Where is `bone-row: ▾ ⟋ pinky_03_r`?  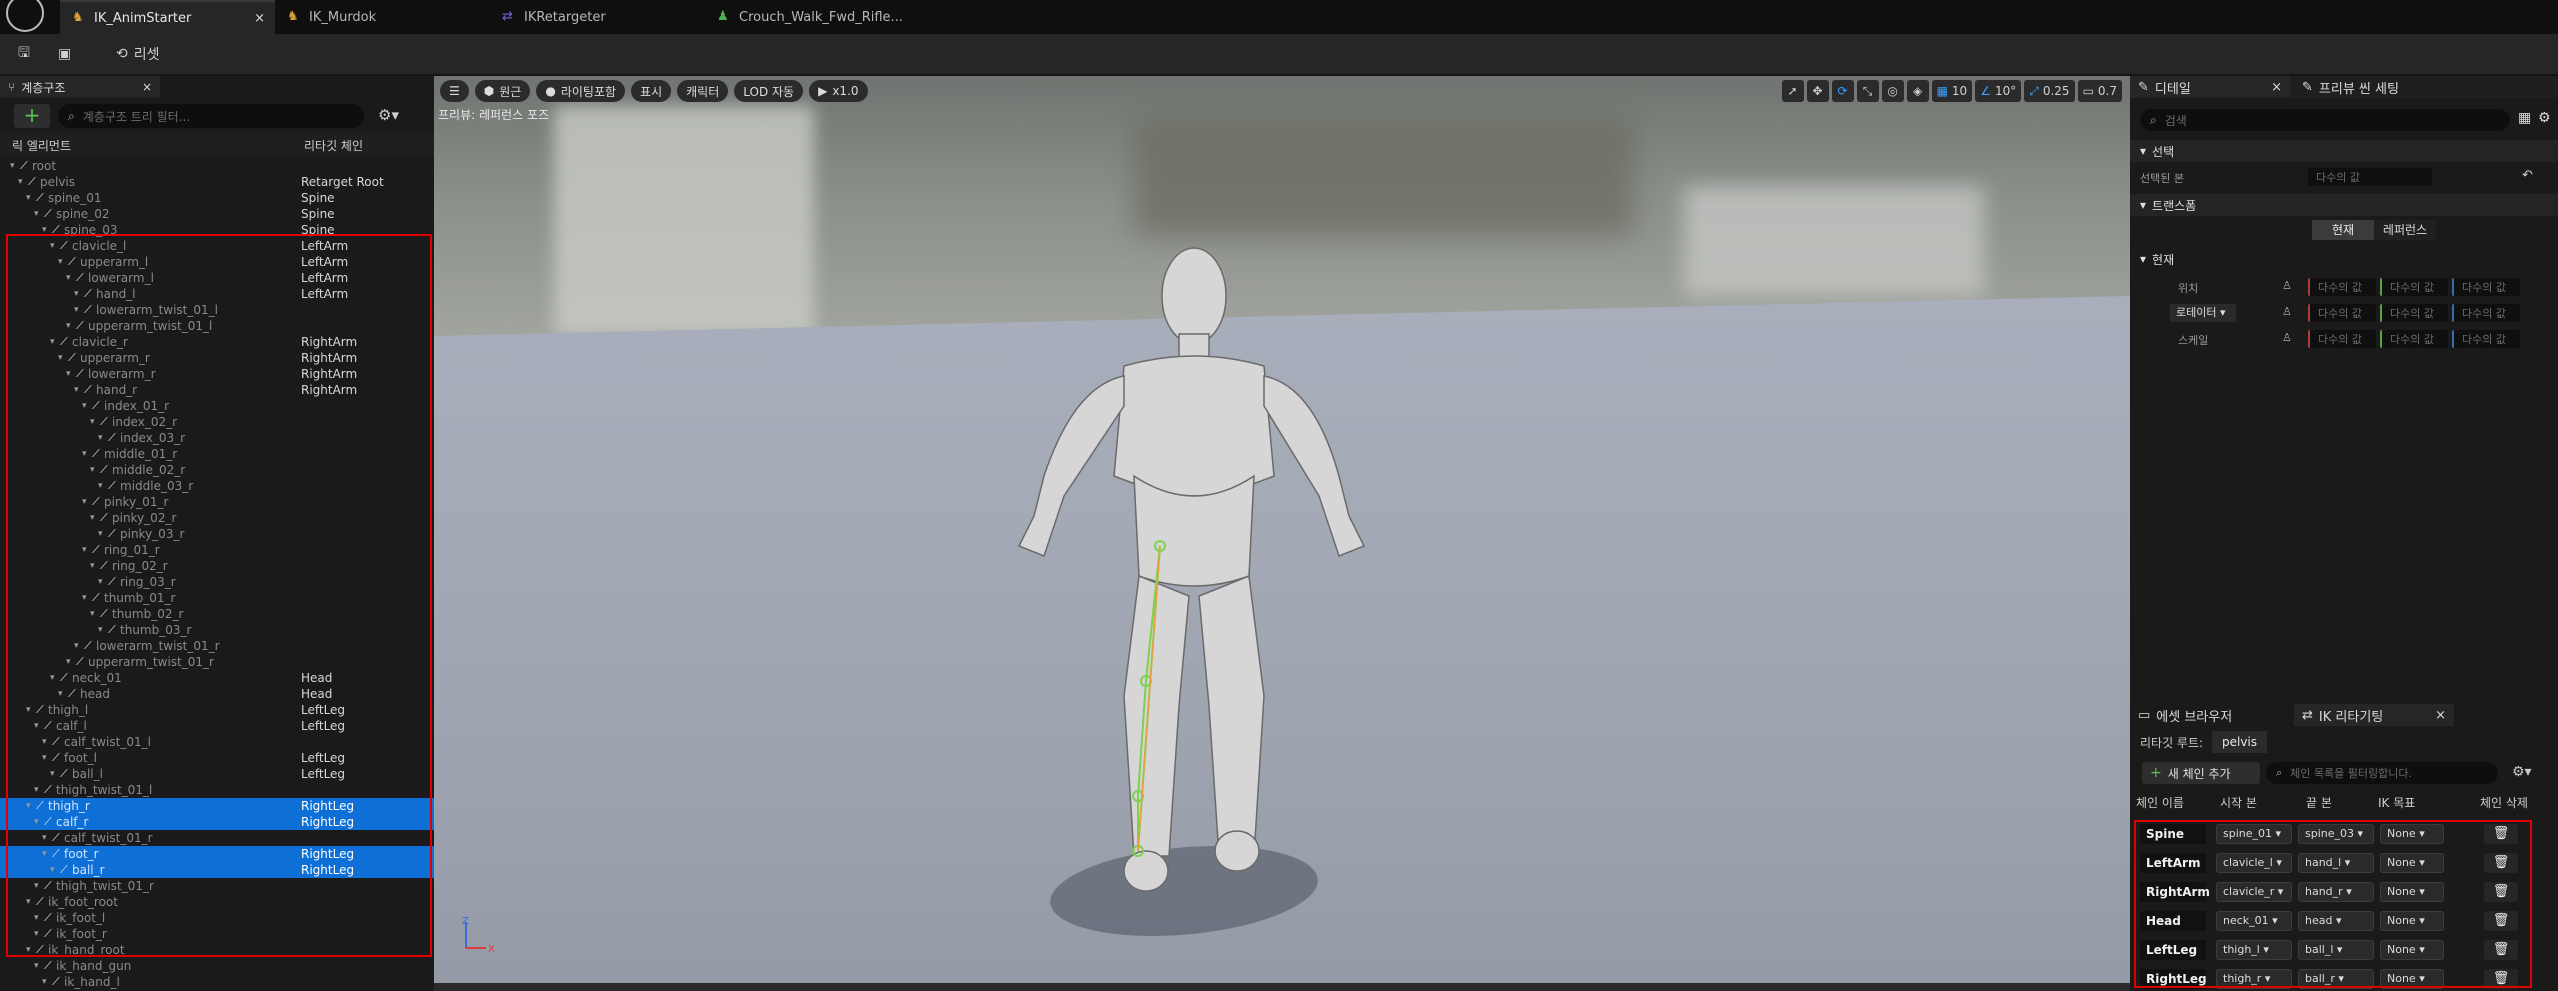 bone-row: ▾ ⟋ pinky_03_r is located at coordinates (217, 534).